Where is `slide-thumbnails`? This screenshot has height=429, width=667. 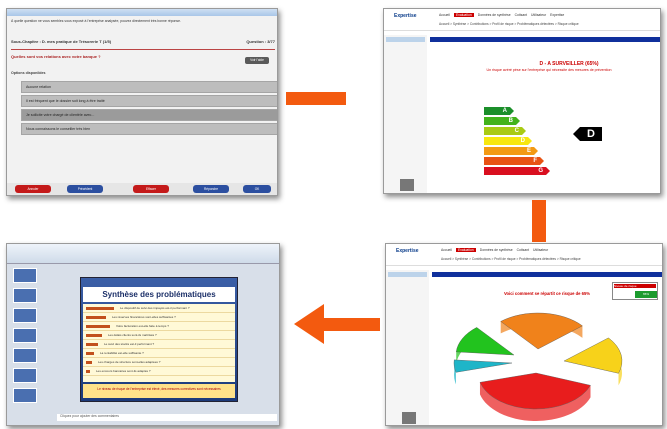
slide-thumbnails is located at coordinates (26, 343).